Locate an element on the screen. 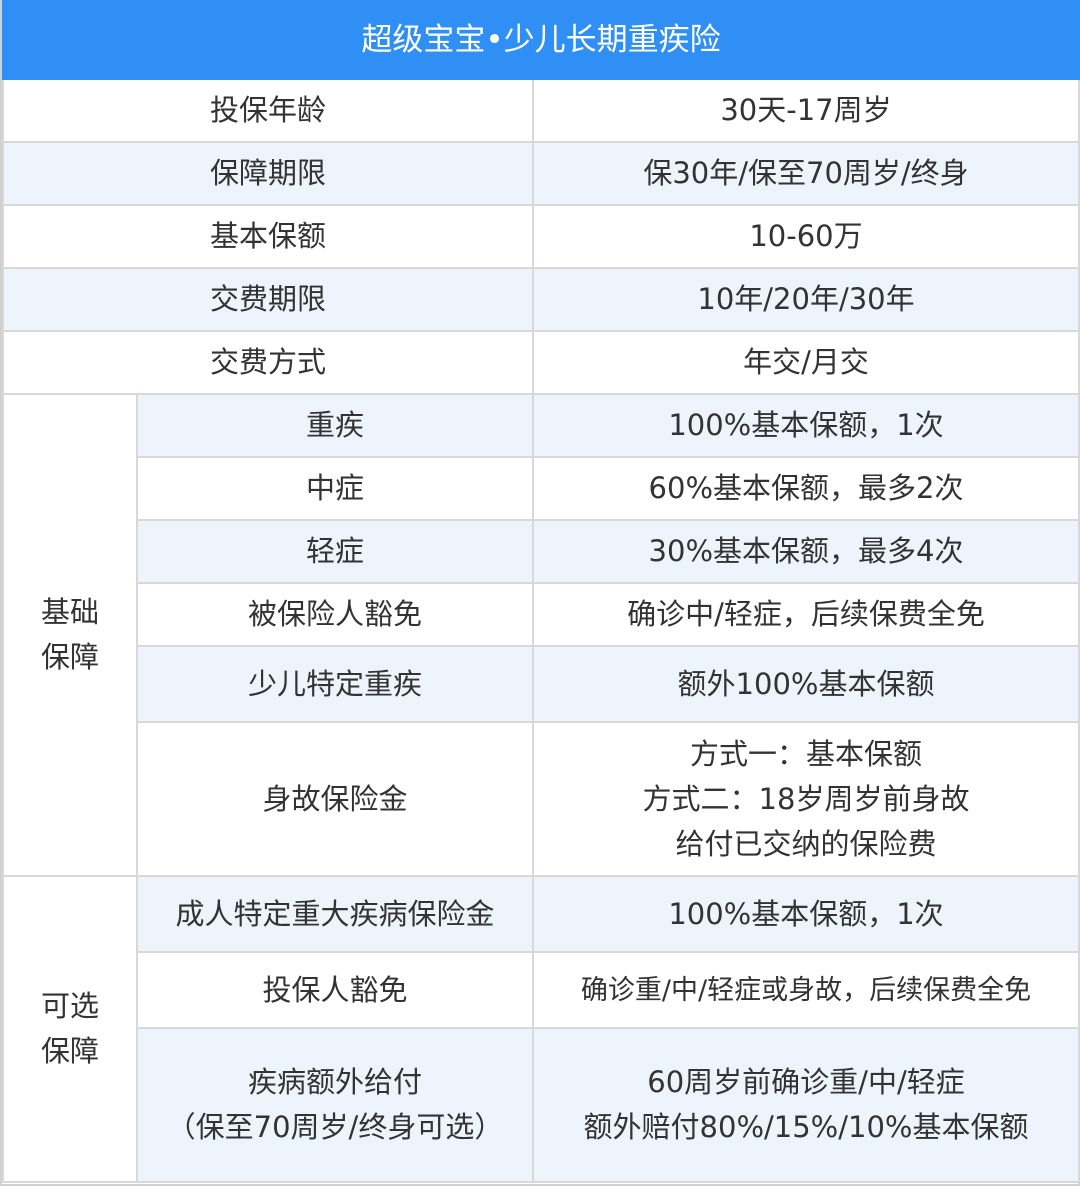 The width and height of the screenshot is (1080, 1186). table-row: 交费方式 年交/月交 is located at coordinates (541, 362).